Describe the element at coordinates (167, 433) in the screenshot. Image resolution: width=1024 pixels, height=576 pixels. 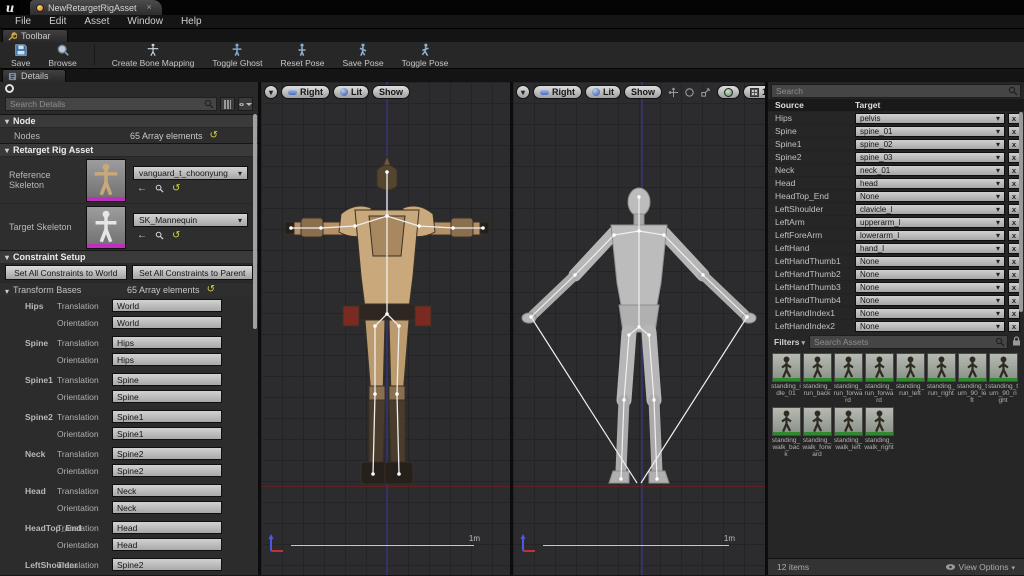
I see `orientation-basis-field: Spine1` at that location.